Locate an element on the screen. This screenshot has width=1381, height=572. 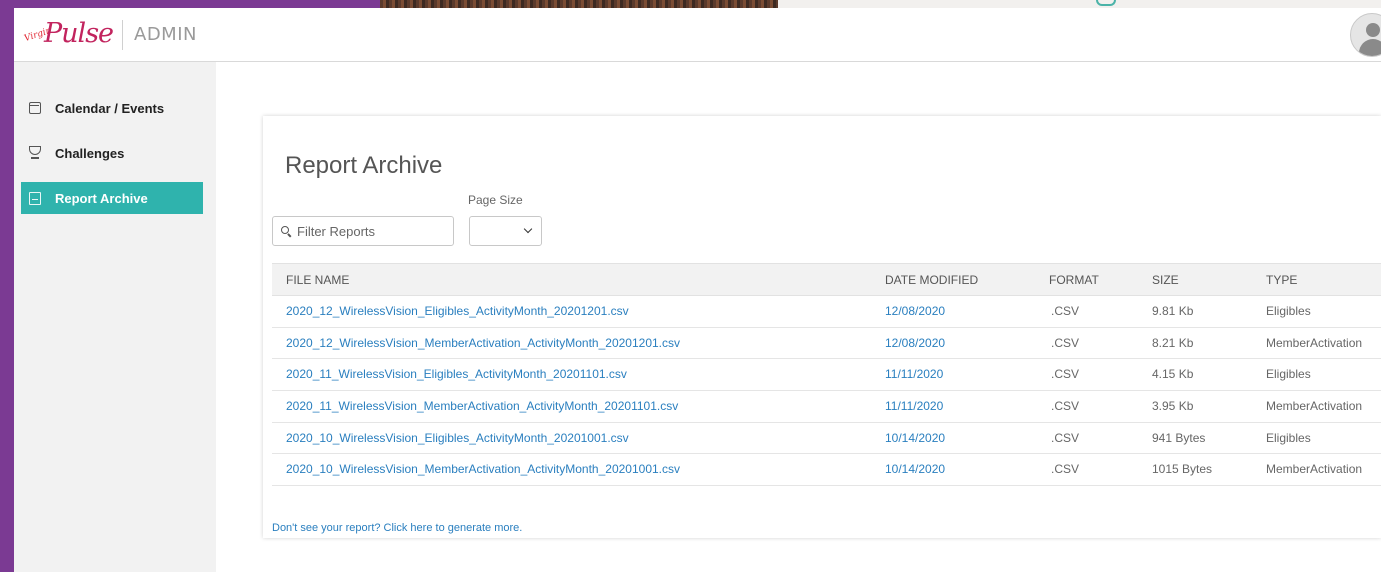
column-header-date-modified: DATE MODIFIED is located at coordinates (931, 280).